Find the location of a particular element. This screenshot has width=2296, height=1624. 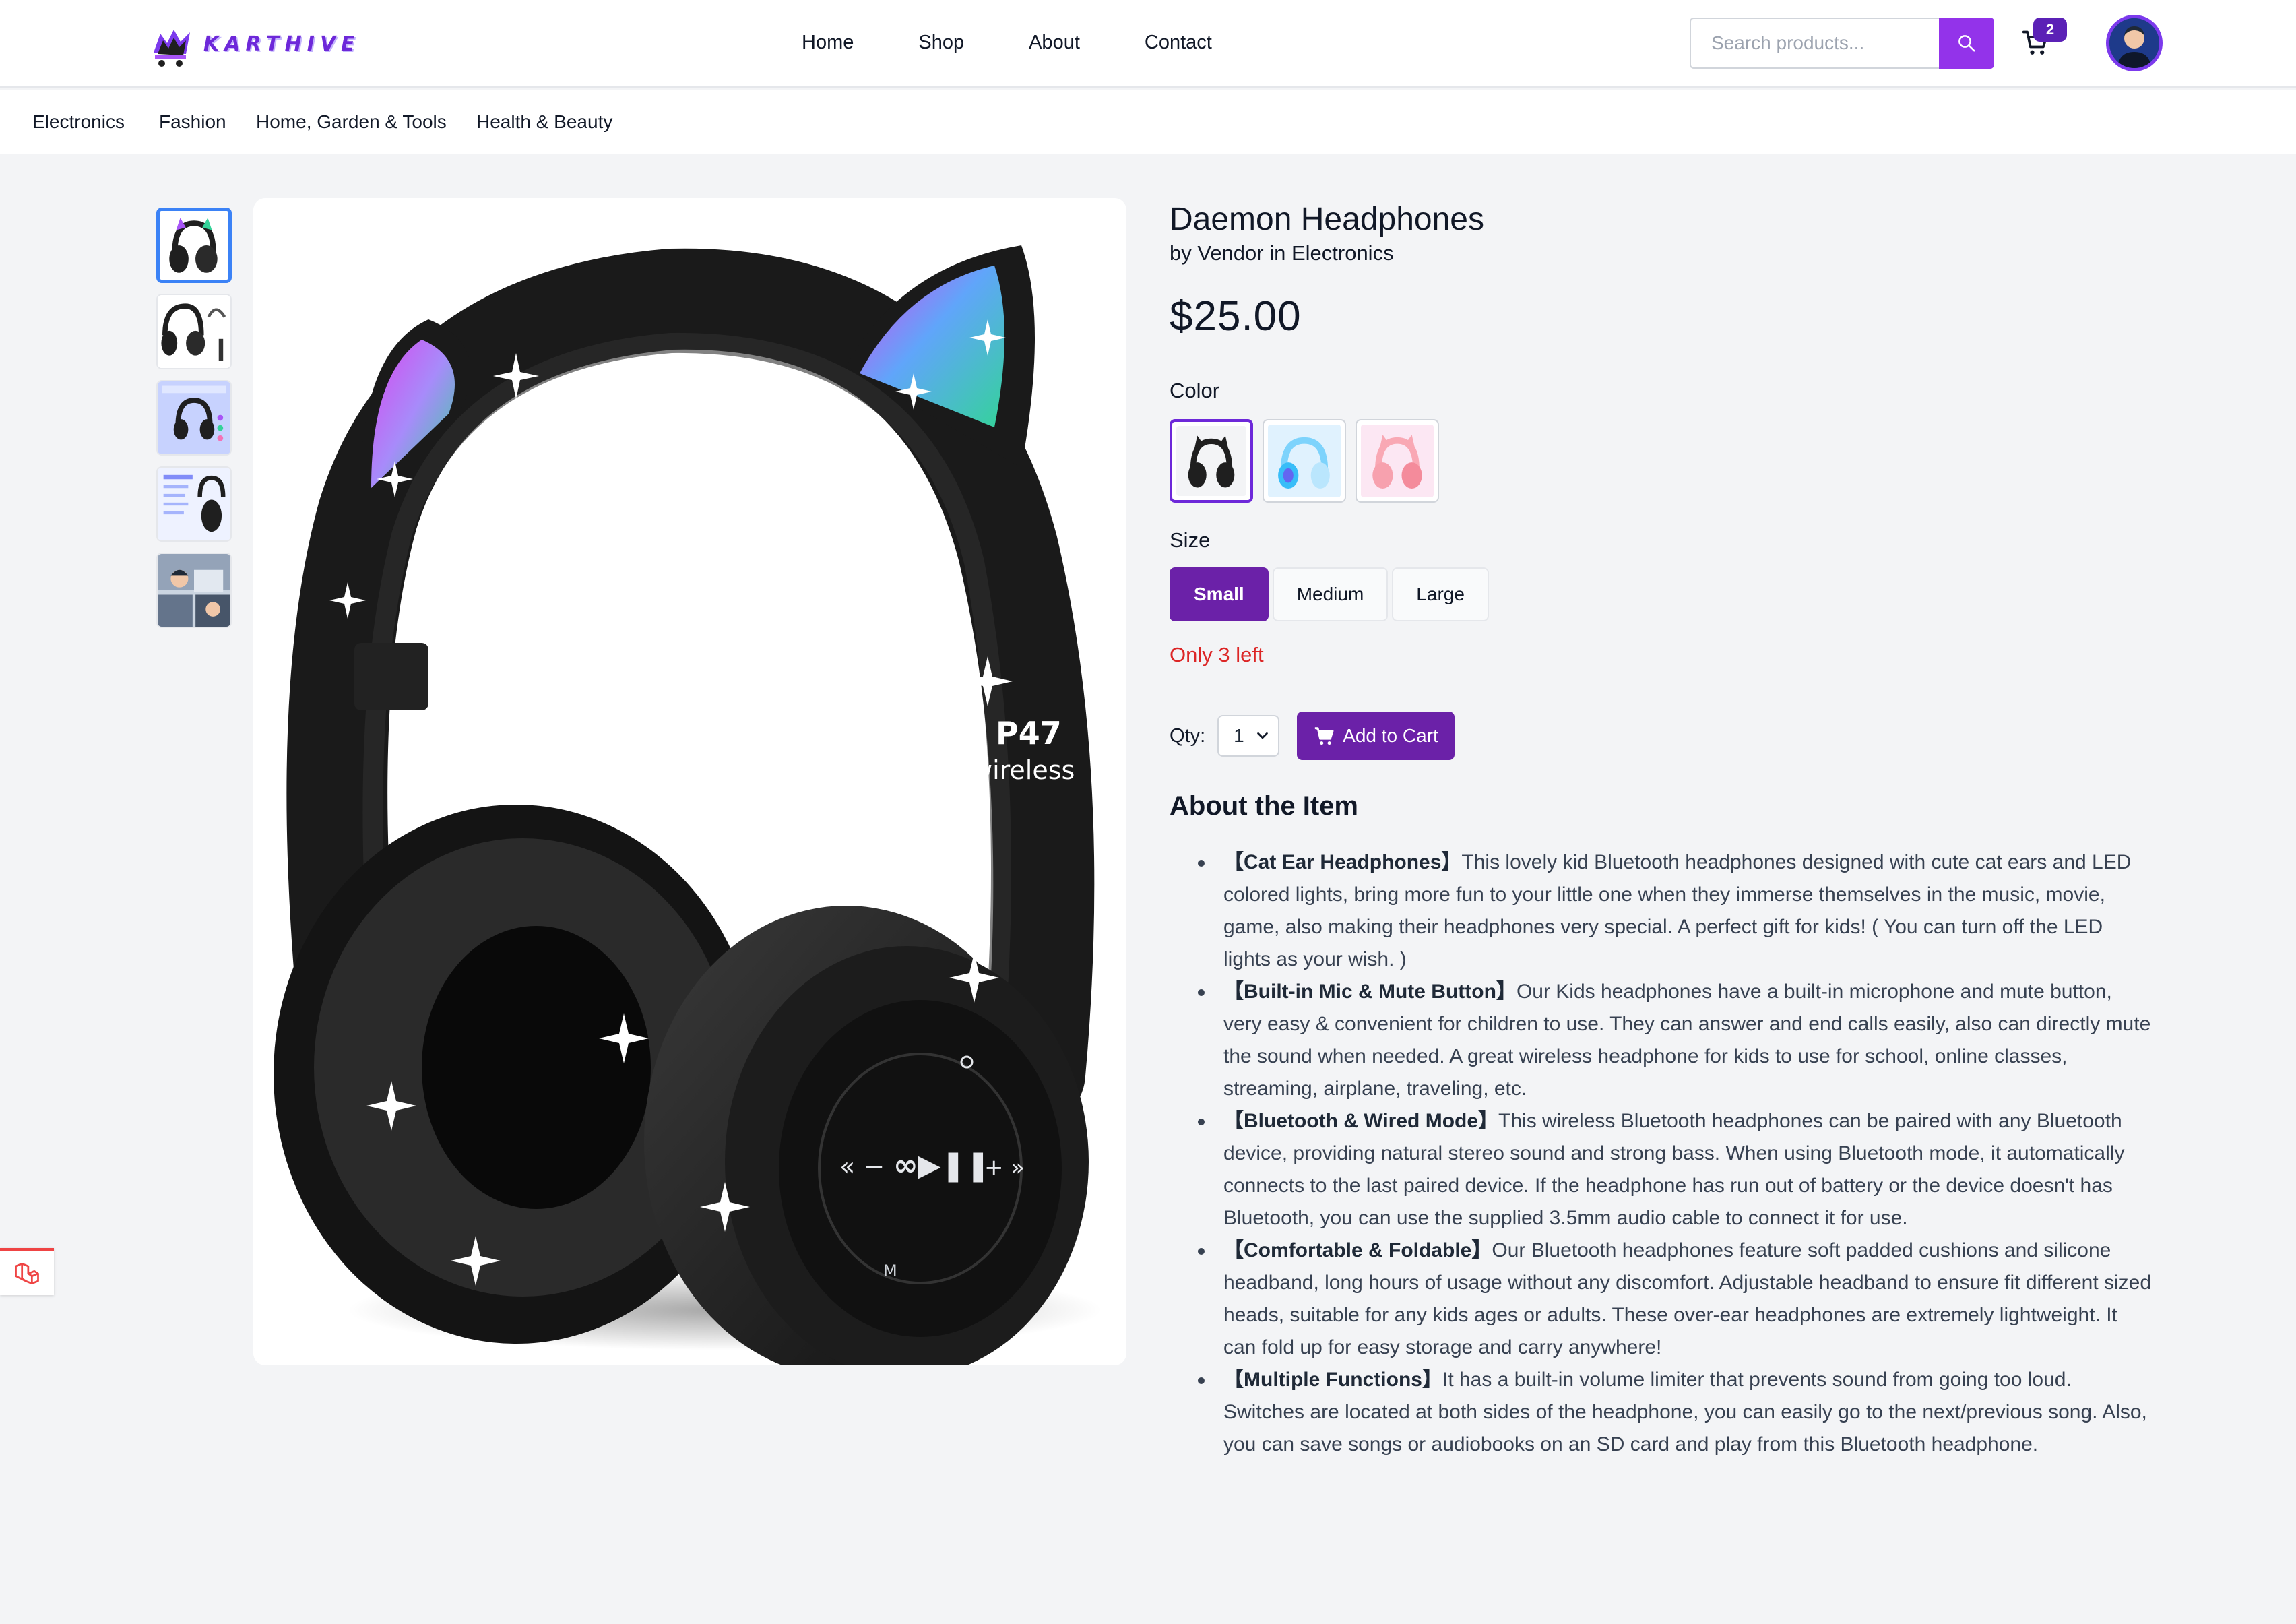

quantity-row: Qty: 1 Add to Cart is located at coordinates (1312, 736).